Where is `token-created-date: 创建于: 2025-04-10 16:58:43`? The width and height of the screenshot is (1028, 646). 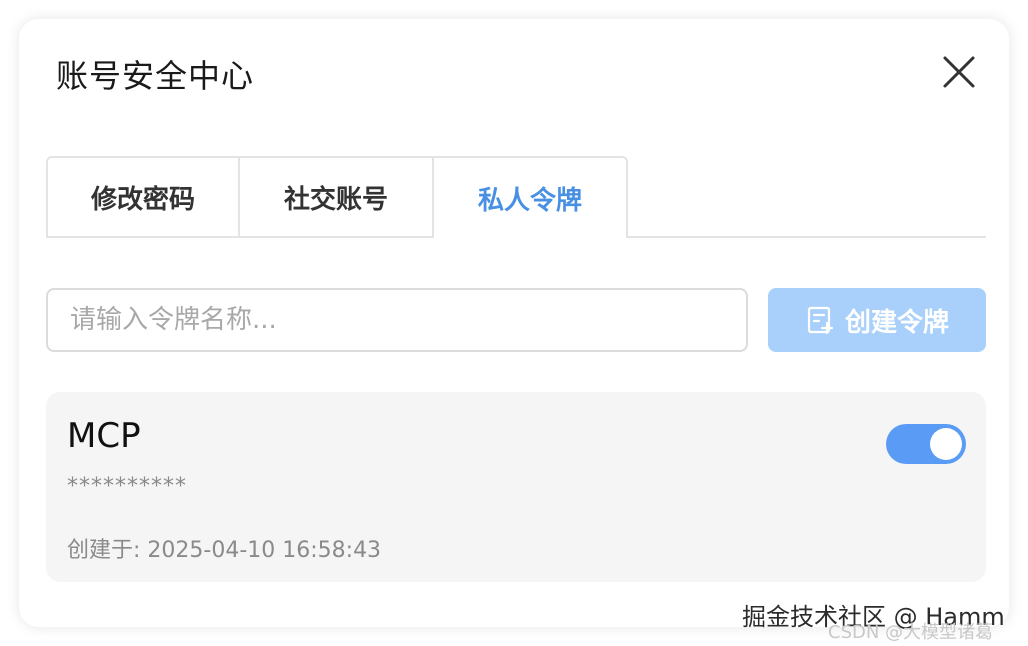 token-created-date: 创建于: 2025-04-10 16:58:43 is located at coordinates (224, 550).